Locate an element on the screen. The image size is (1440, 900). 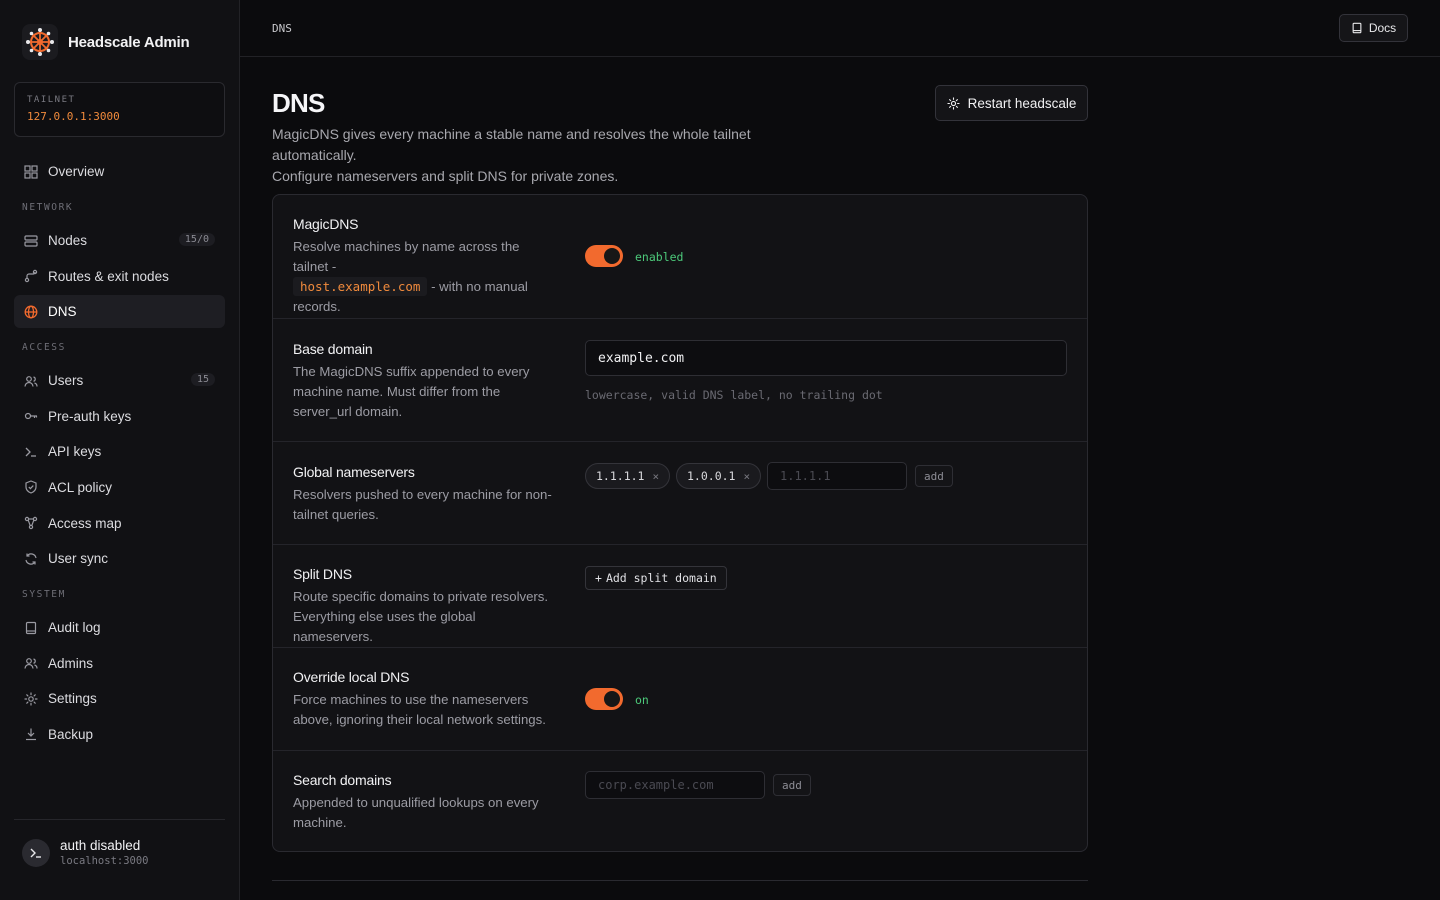
sidebar-item-label: ACL policy is located at coordinates (80, 487).